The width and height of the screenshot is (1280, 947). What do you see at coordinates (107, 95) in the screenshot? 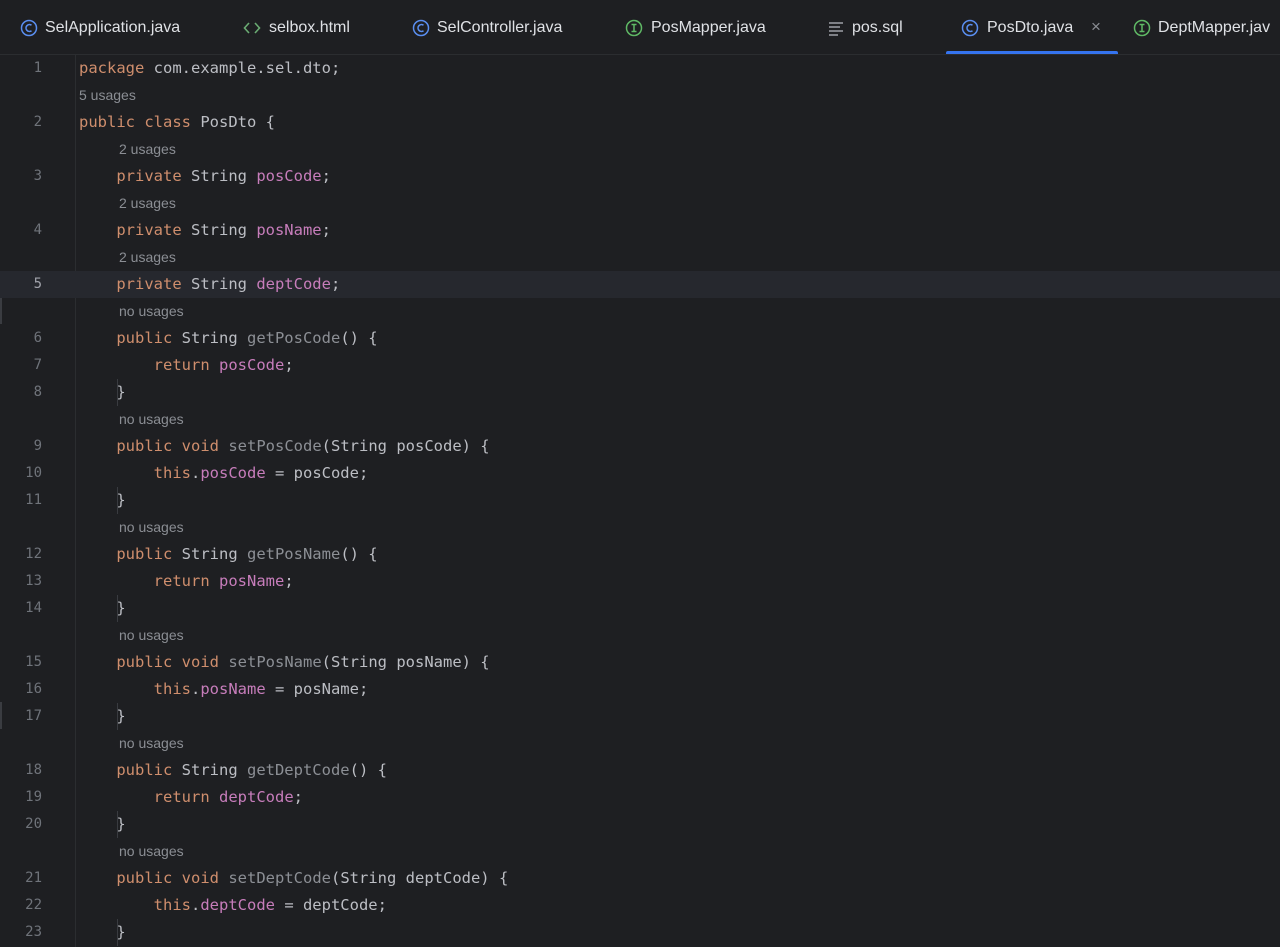
I see `usages-hint: 5 usages` at bounding box center [107, 95].